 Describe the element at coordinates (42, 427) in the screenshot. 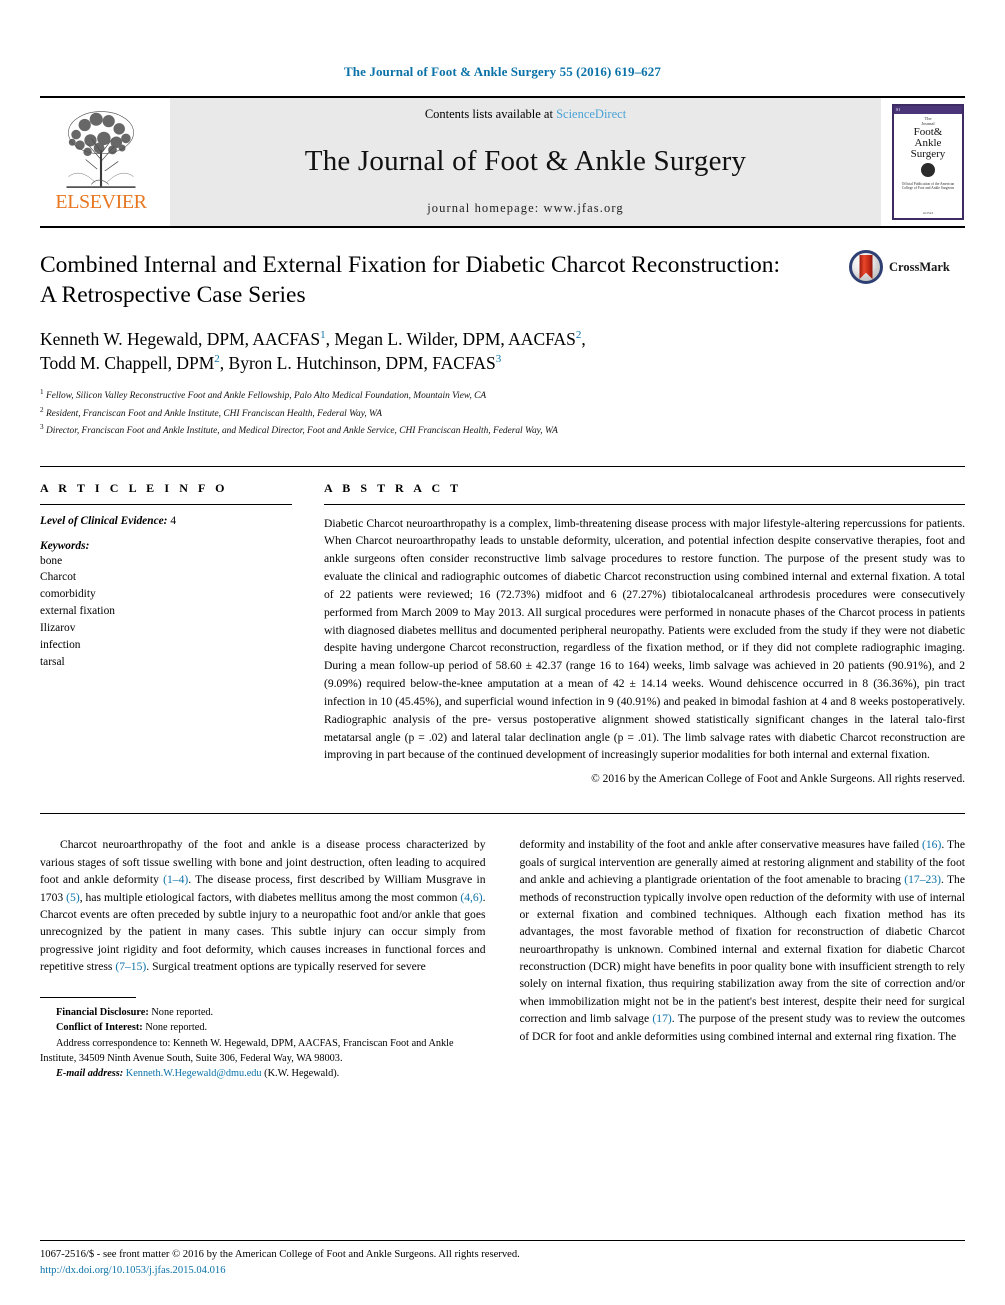

I see `affiliation-3-marker: 3` at that location.